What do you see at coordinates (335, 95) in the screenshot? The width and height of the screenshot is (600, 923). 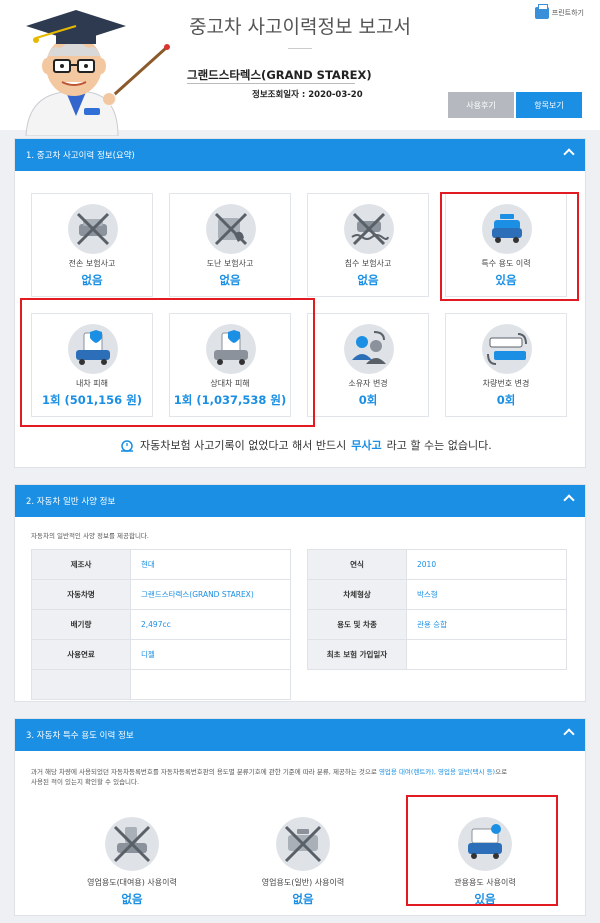 I see `lookup-date-value: 2020-03-20` at bounding box center [335, 95].